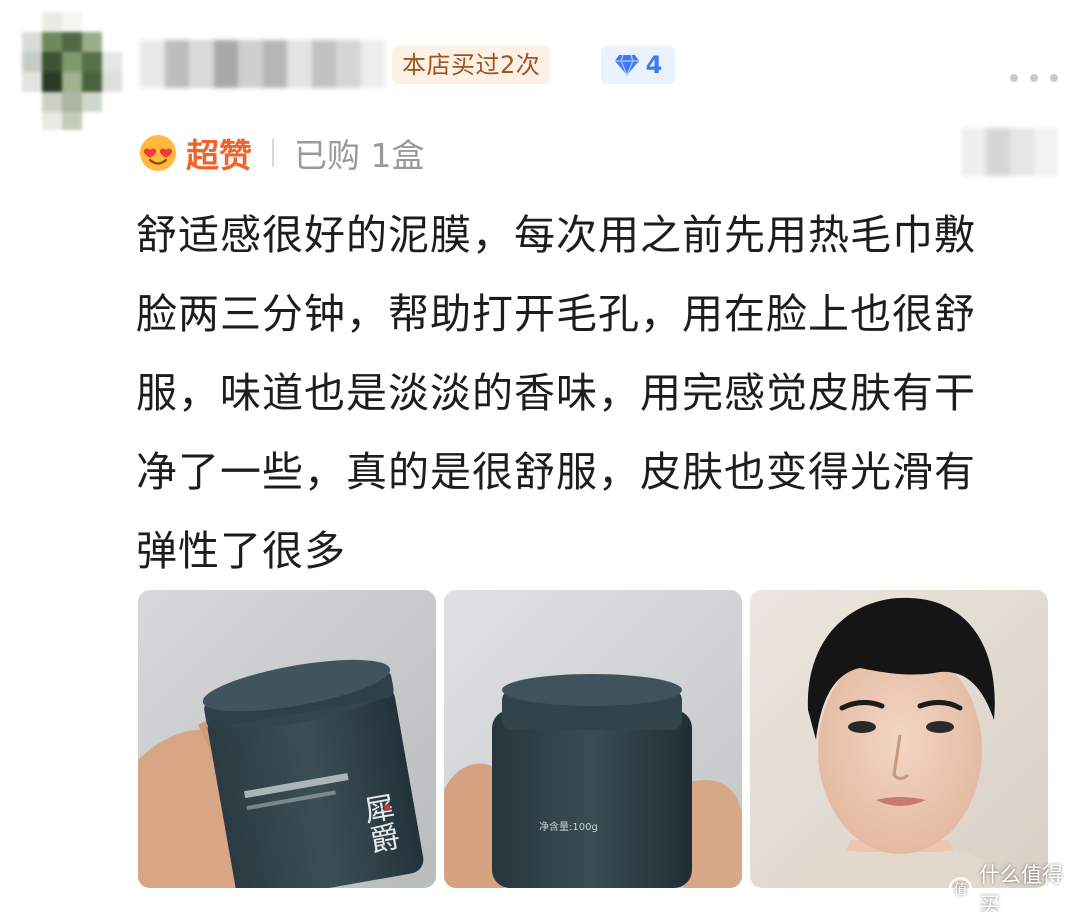 The height and width of the screenshot is (912, 1080). What do you see at coordinates (241, 551) in the screenshot?
I see `review-line: 弹性了很多` at bounding box center [241, 551].